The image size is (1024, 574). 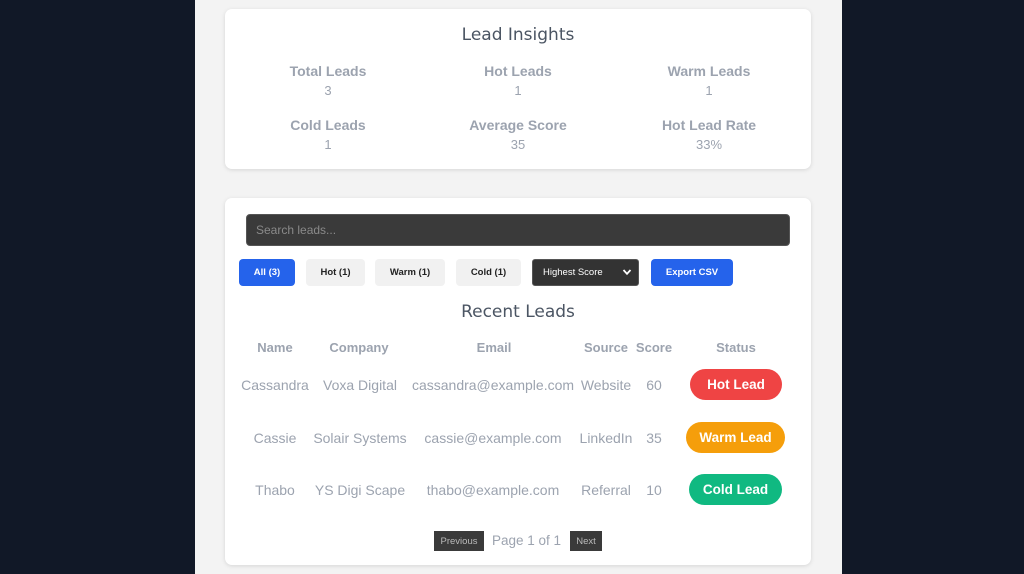 I want to click on lead-source: LinkedIn, so click(x=606, y=438).